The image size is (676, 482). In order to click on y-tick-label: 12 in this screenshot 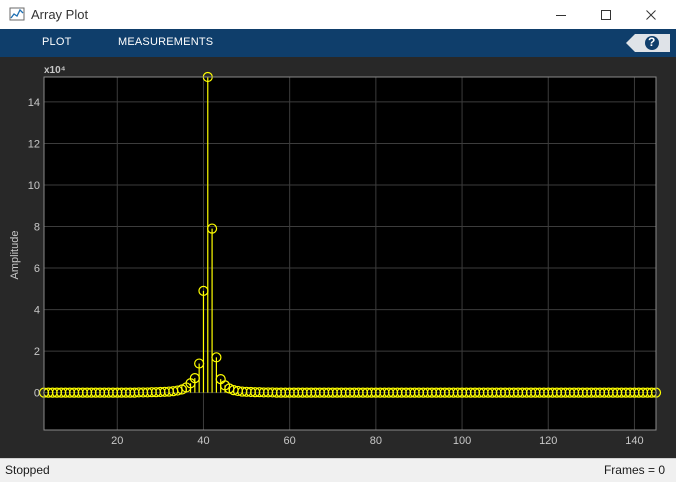, I will do `click(34, 144)`.